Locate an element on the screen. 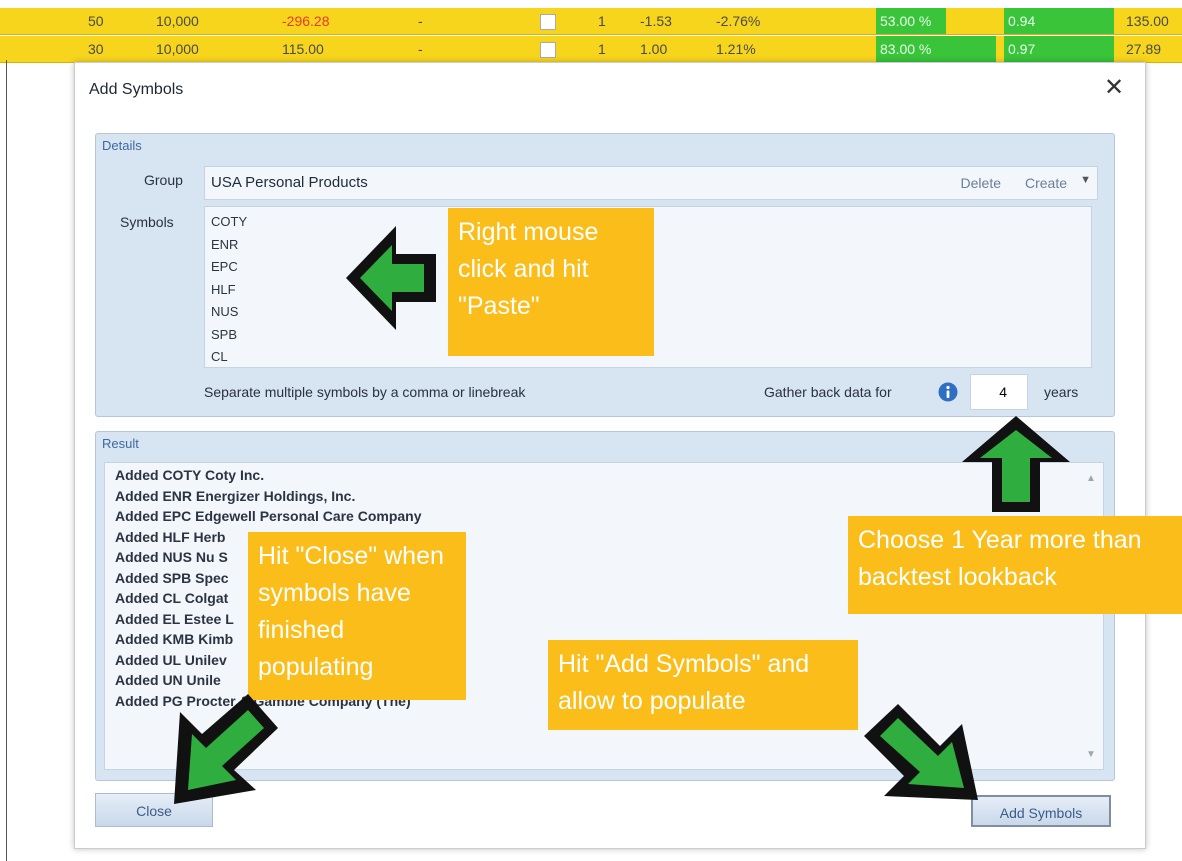 The width and height of the screenshot is (1182, 861). cell: 27.89 is located at coordinates (1144, 49).